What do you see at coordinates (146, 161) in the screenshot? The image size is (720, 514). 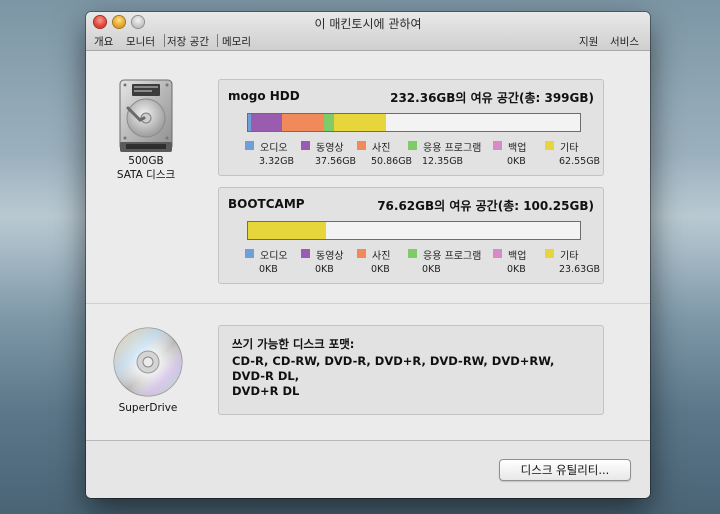 I see `hdd-capacity-label: 500GB` at bounding box center [146, 161].